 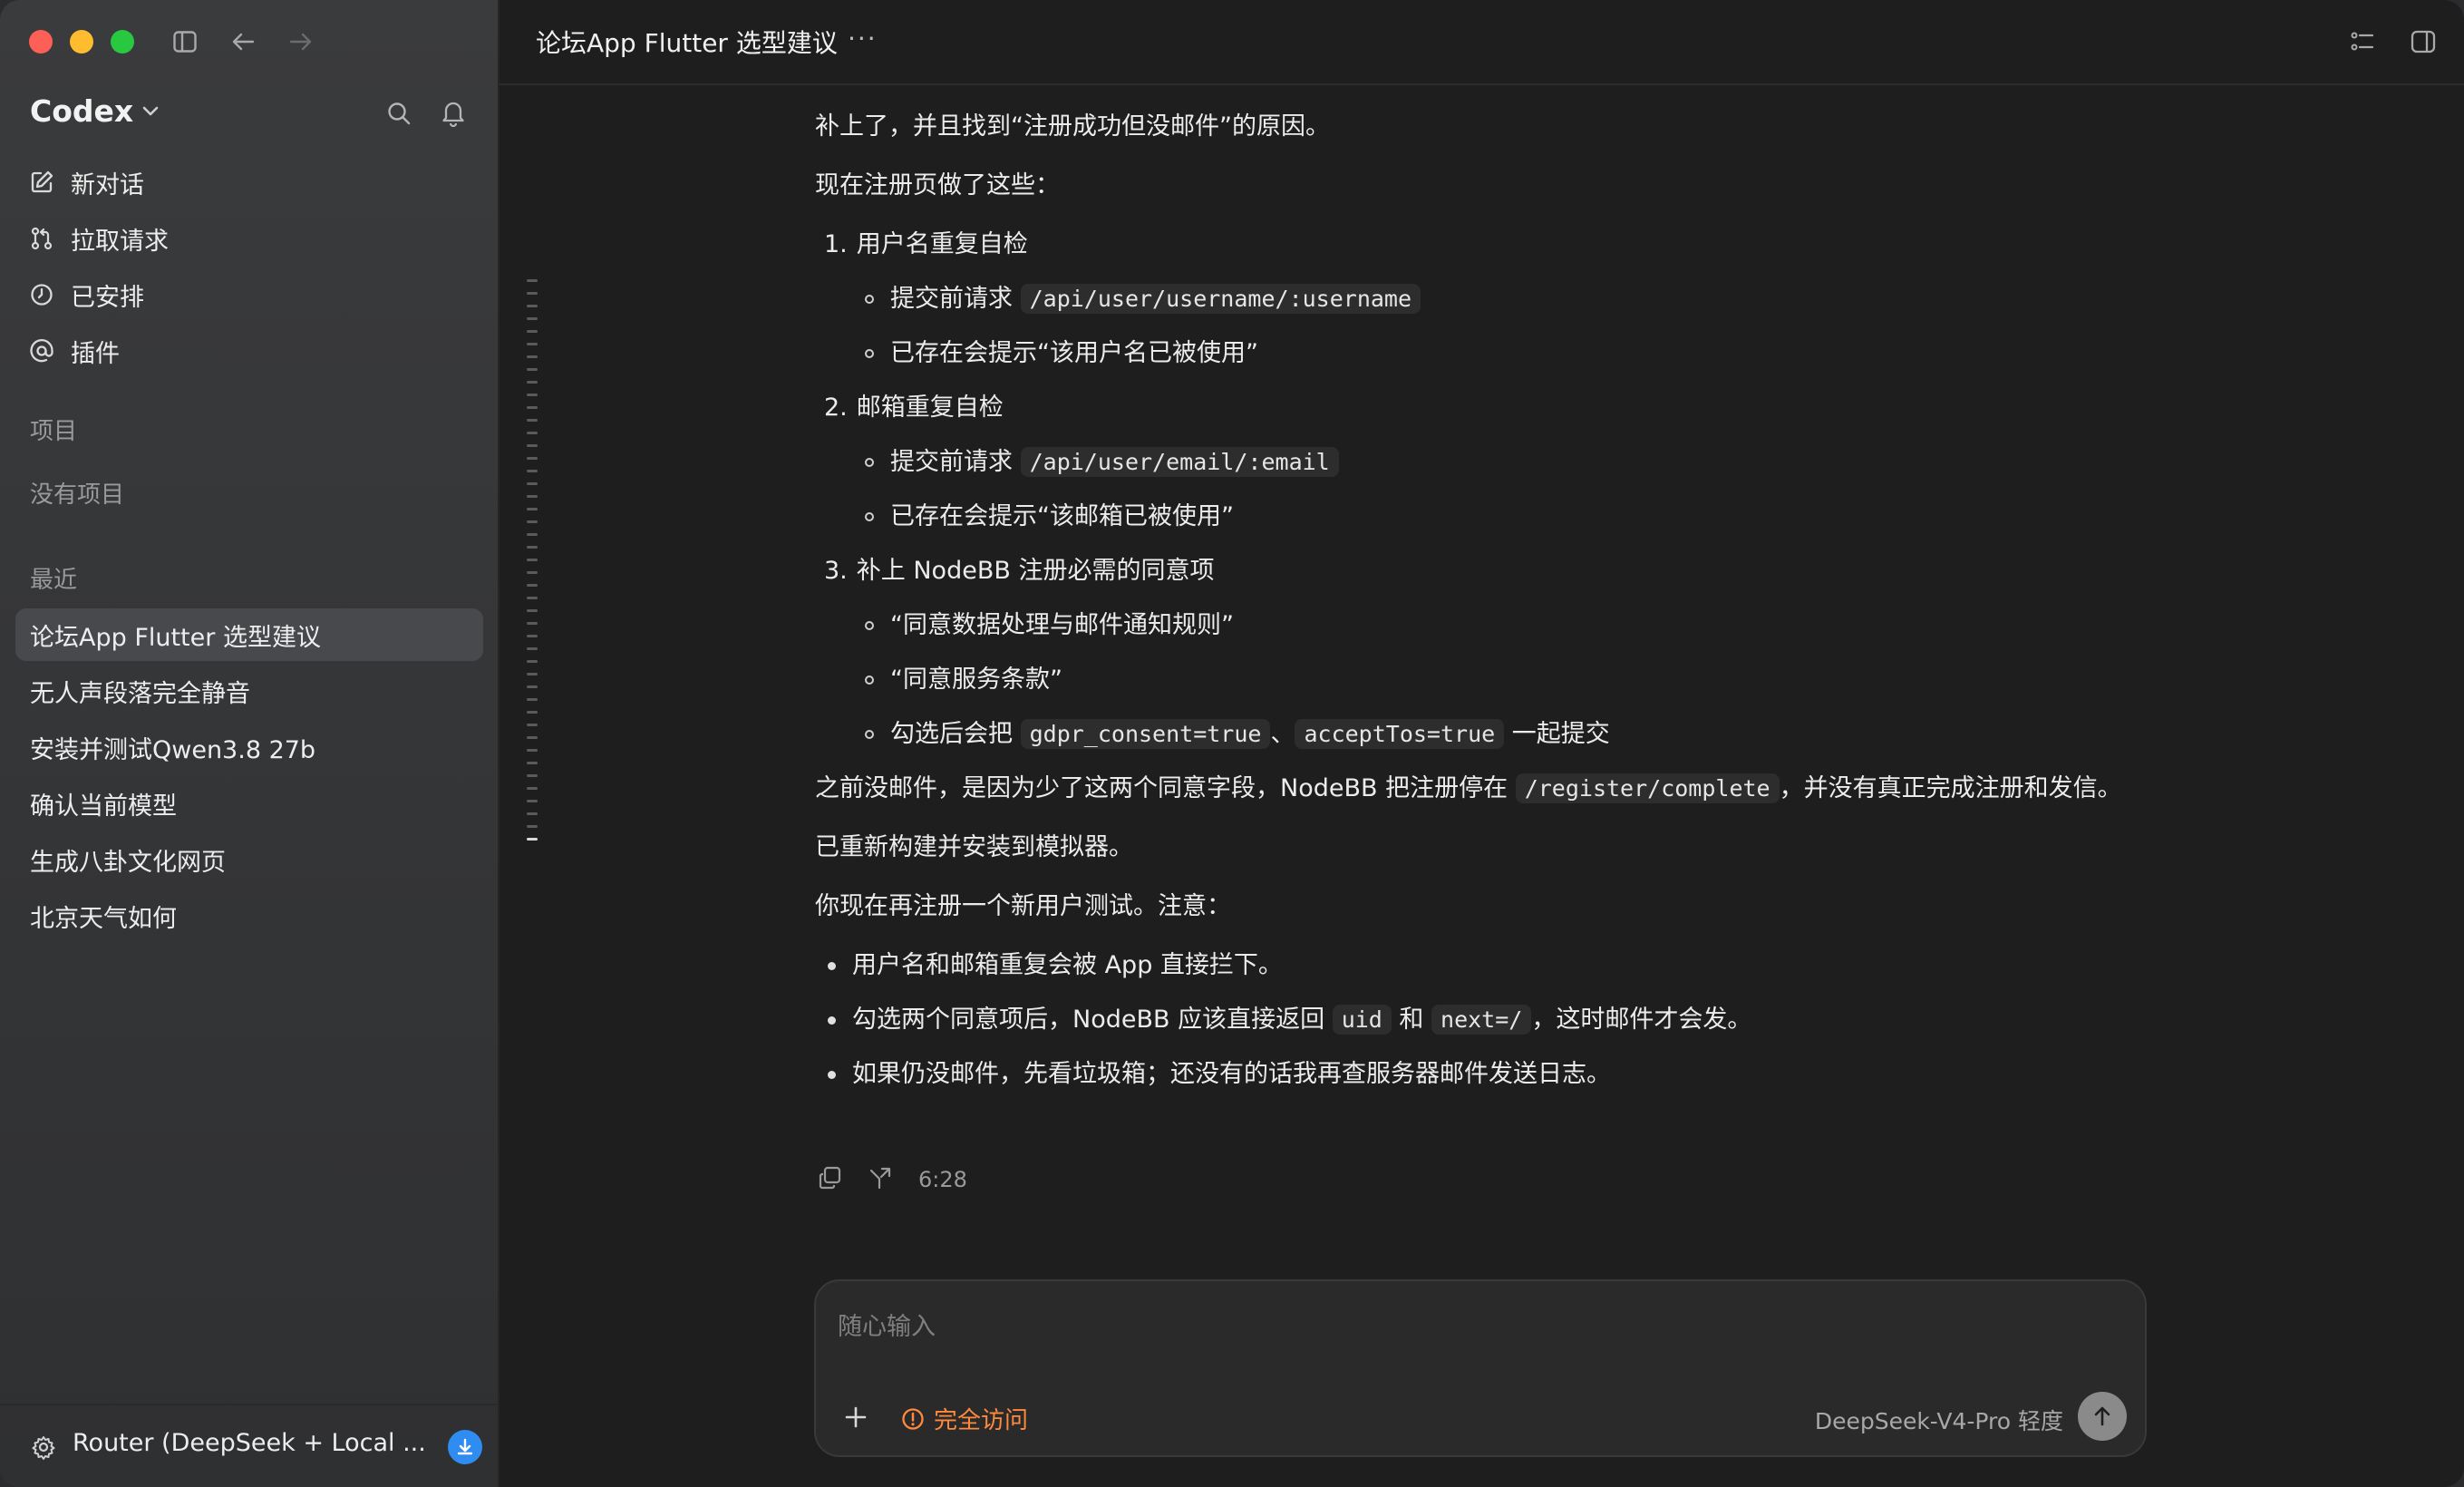 I want to click on message-paragraph: 补上了，并且找到“注册成功但没邮件”的原因。, so click(x=1072, y=126).